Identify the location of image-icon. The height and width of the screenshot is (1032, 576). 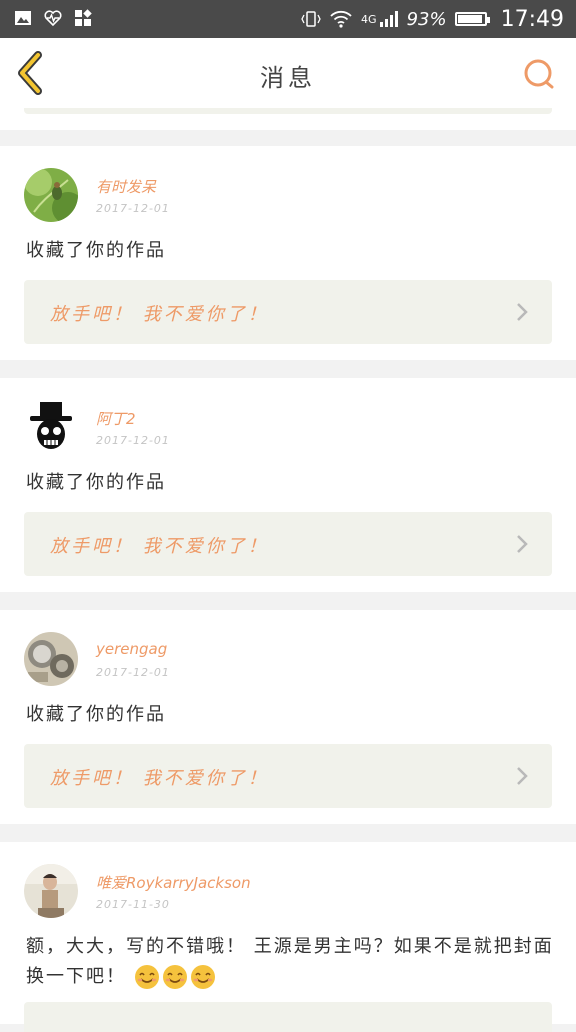
(23, 18).